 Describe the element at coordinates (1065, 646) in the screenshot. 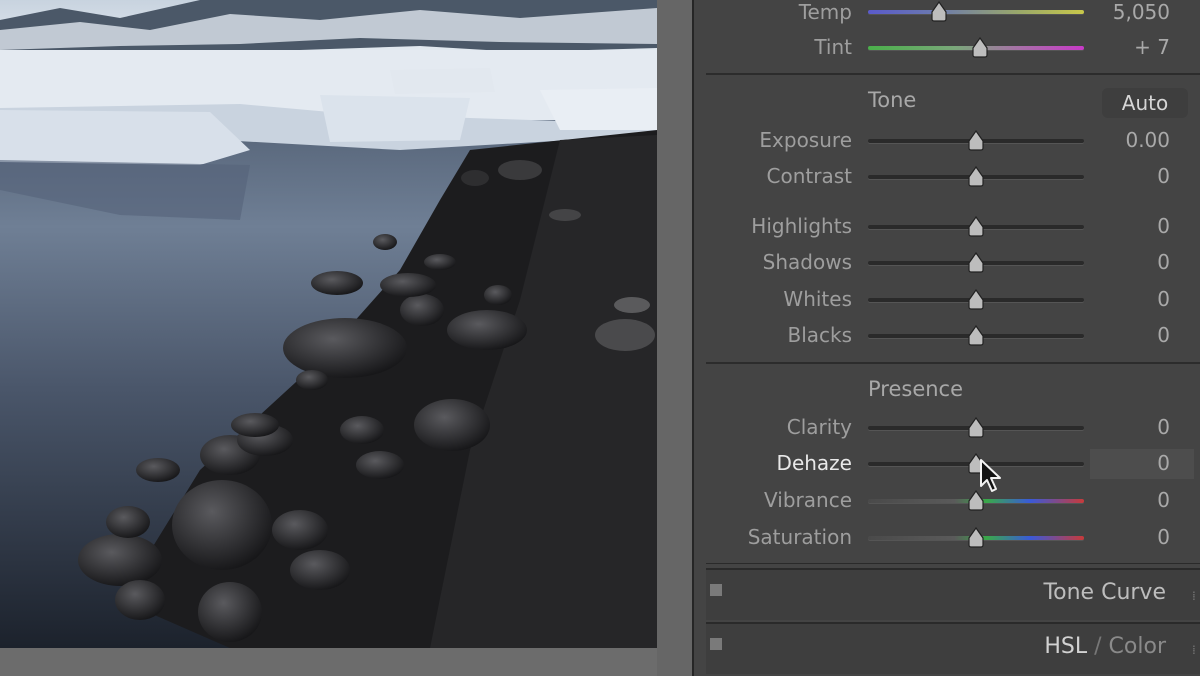

I see `hsl-tab: HSL` at that location.